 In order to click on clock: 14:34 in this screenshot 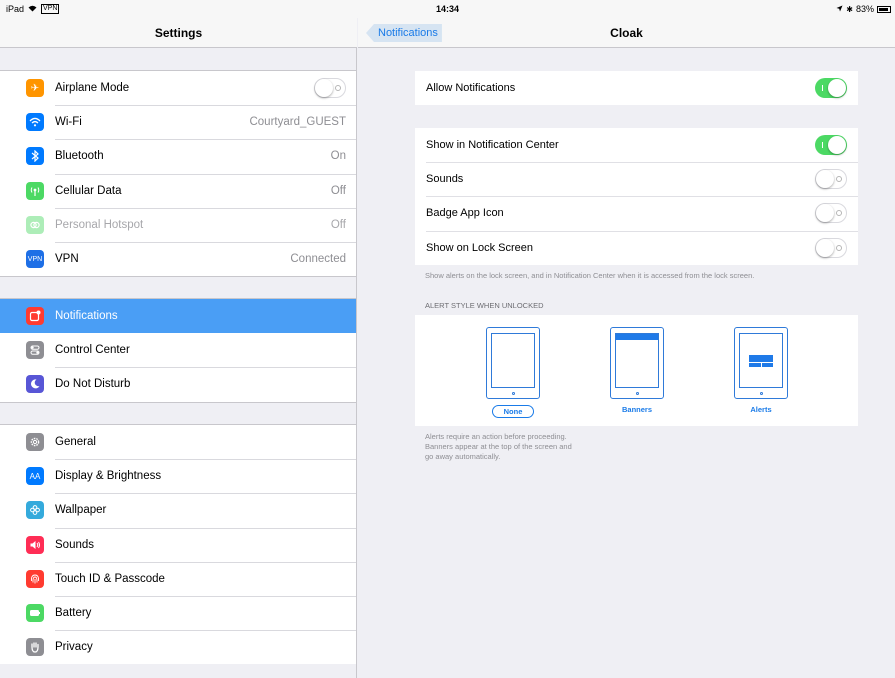, I will do `click(447, 9)`.